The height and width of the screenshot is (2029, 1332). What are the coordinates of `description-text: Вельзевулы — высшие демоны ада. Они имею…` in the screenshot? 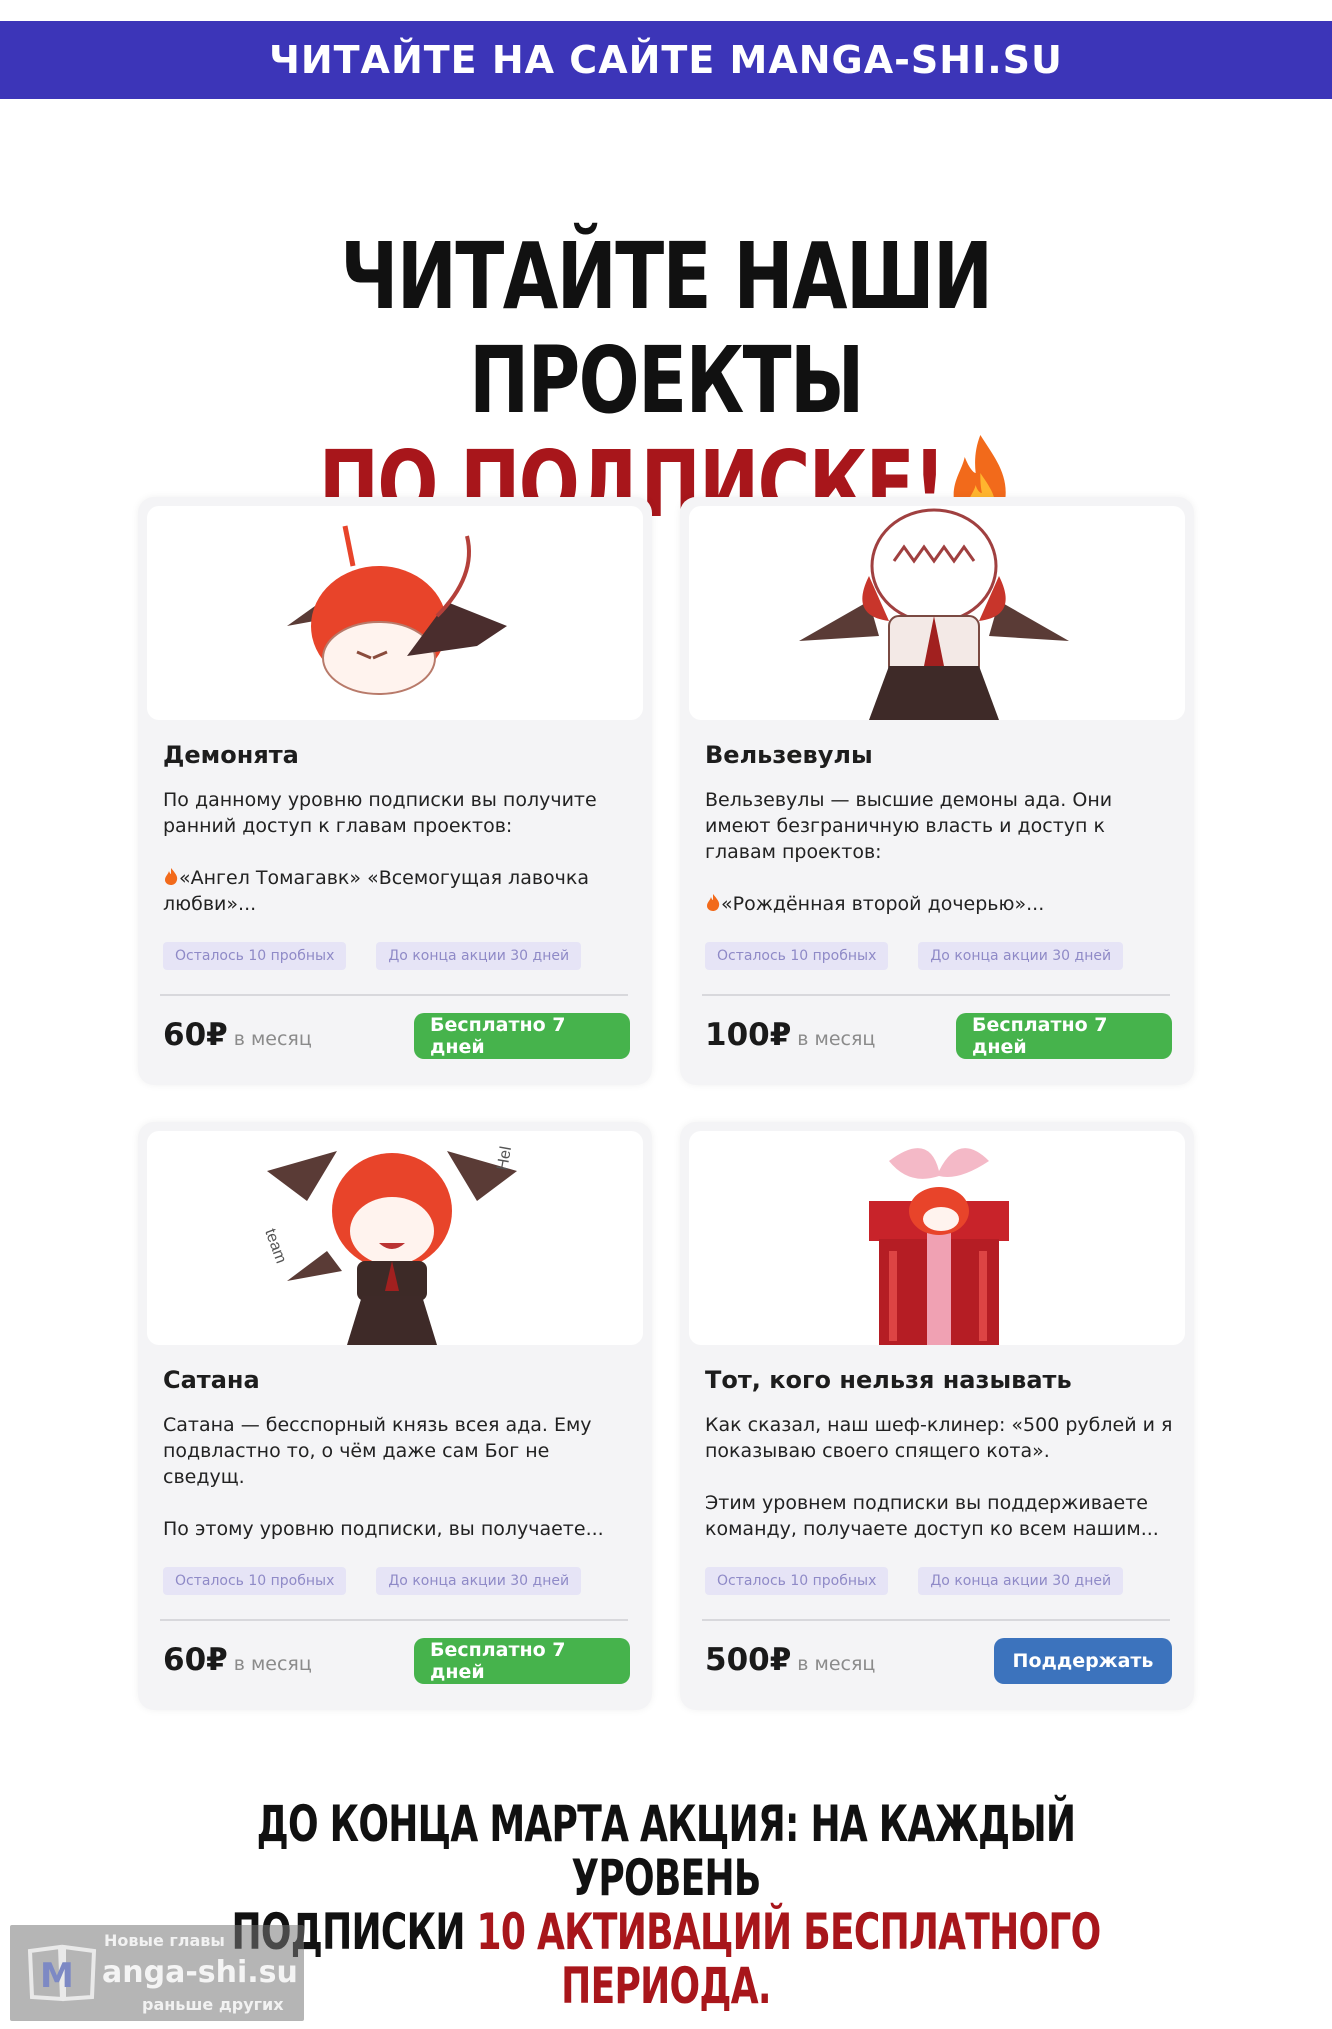 It's located at (909, 826).